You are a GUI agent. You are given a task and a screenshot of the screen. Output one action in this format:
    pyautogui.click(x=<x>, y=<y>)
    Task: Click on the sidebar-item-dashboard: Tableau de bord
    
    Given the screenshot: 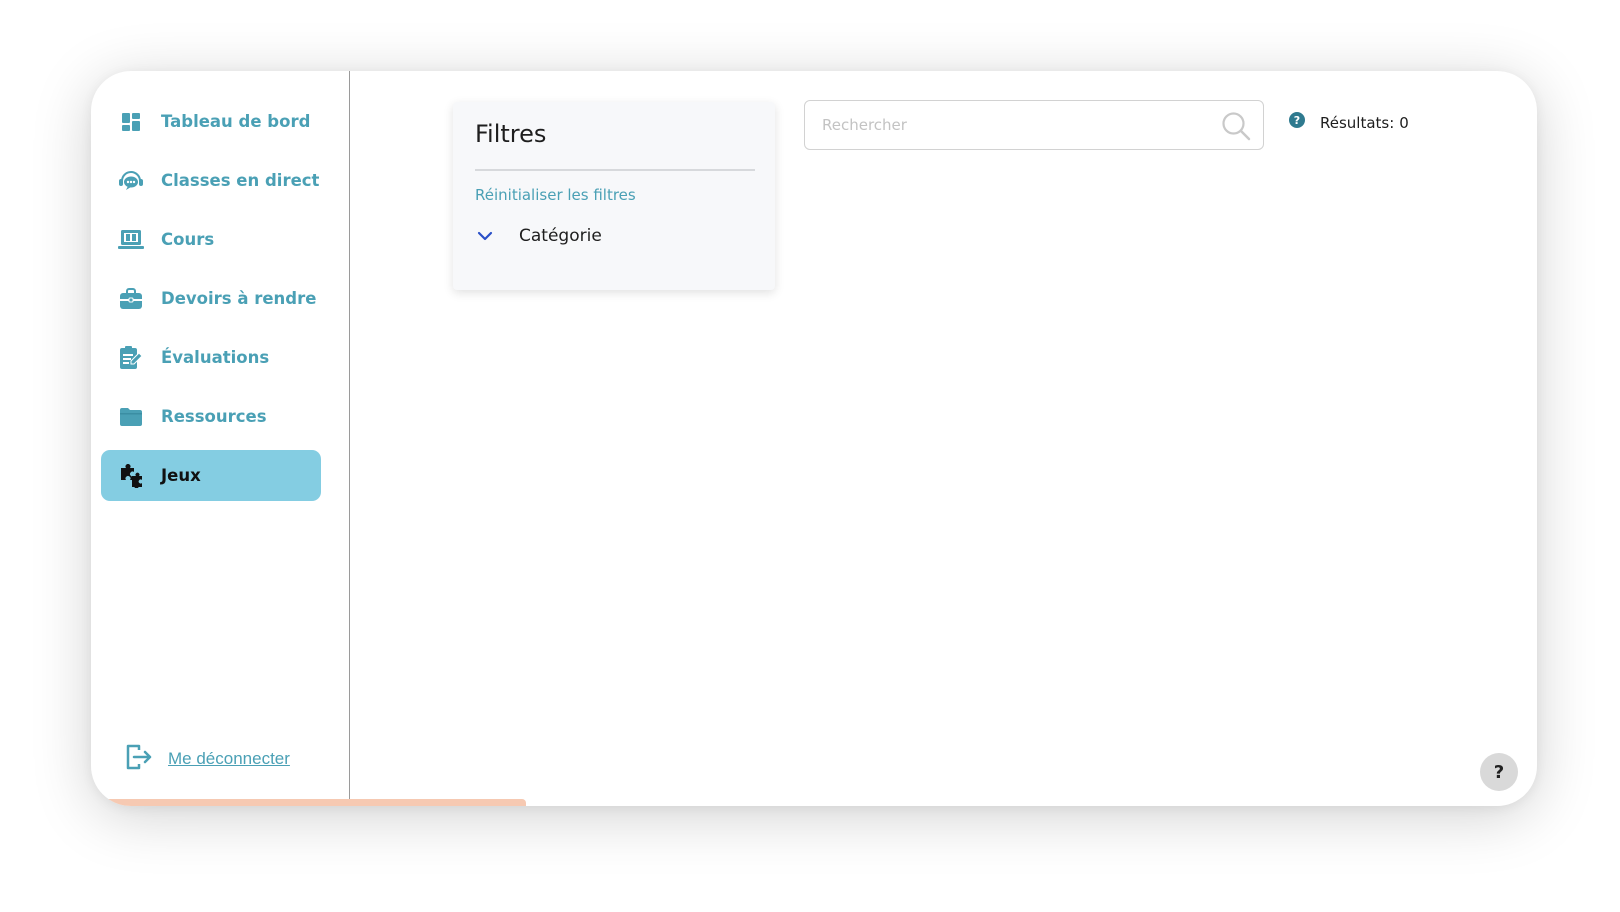 What is the action you would take?
    pyautogui.click(x=211, y=121)
    